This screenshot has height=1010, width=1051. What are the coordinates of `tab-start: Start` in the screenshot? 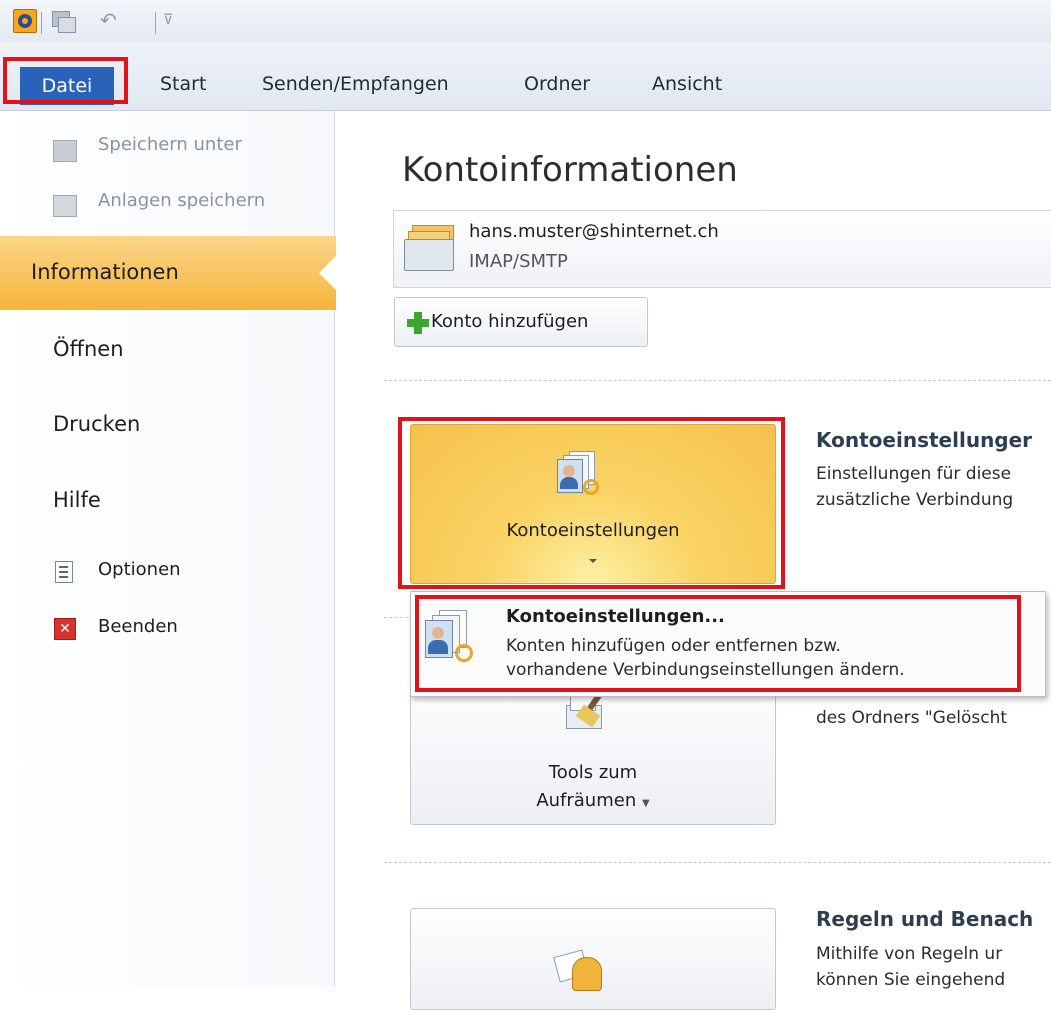 It's located at (183, 84).